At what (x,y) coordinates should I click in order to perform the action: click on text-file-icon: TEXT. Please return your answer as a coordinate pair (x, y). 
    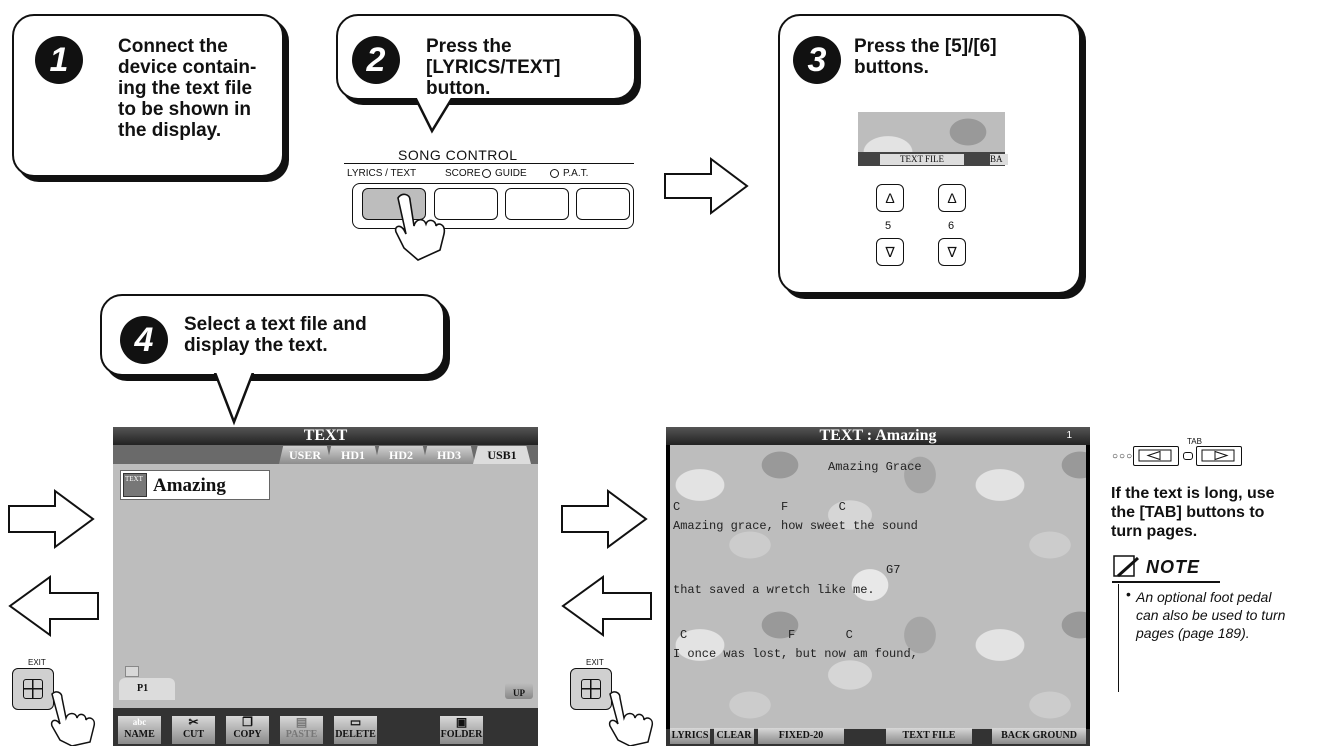
    Looking at the image, I should click on (135, 485).